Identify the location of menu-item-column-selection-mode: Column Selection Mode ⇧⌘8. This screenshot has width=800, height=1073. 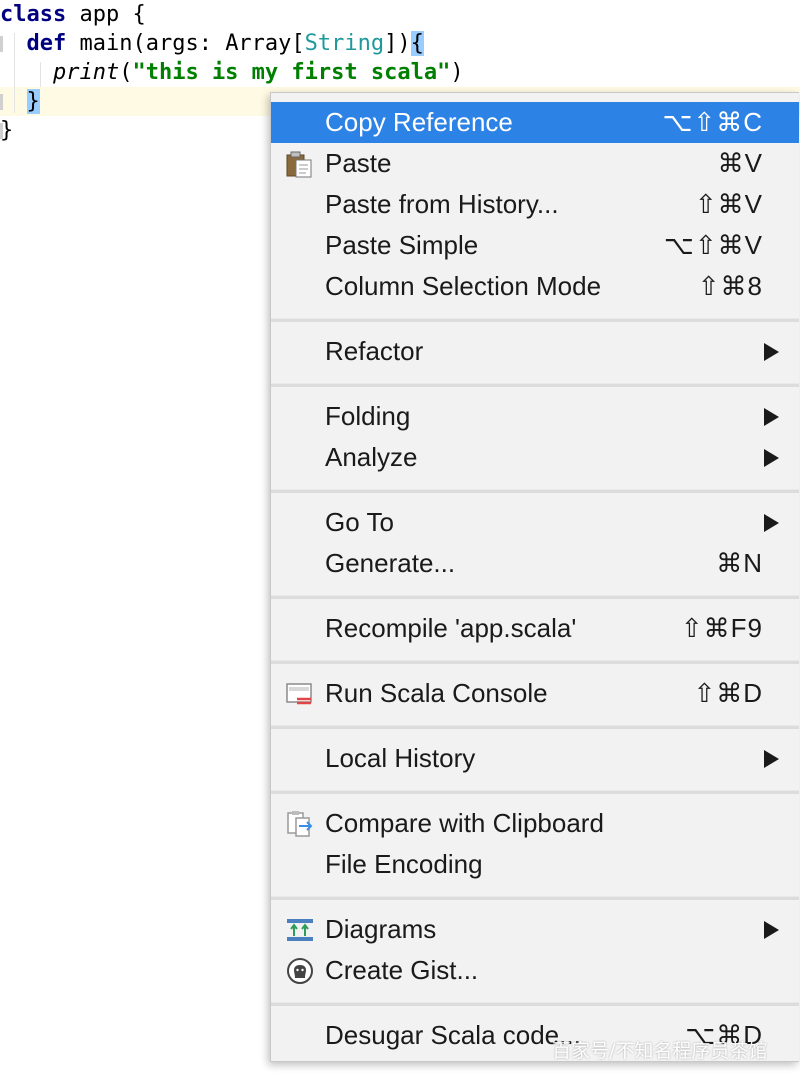
(535, 286).